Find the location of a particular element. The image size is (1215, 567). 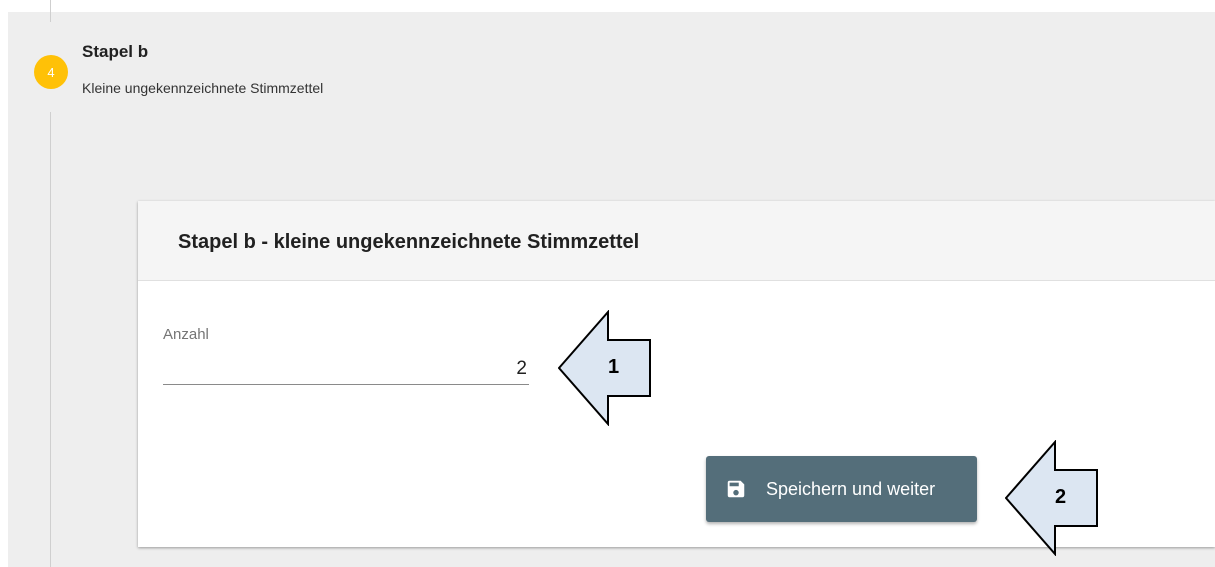

step-number-badge: 4 is located at coordinates (51, 72).